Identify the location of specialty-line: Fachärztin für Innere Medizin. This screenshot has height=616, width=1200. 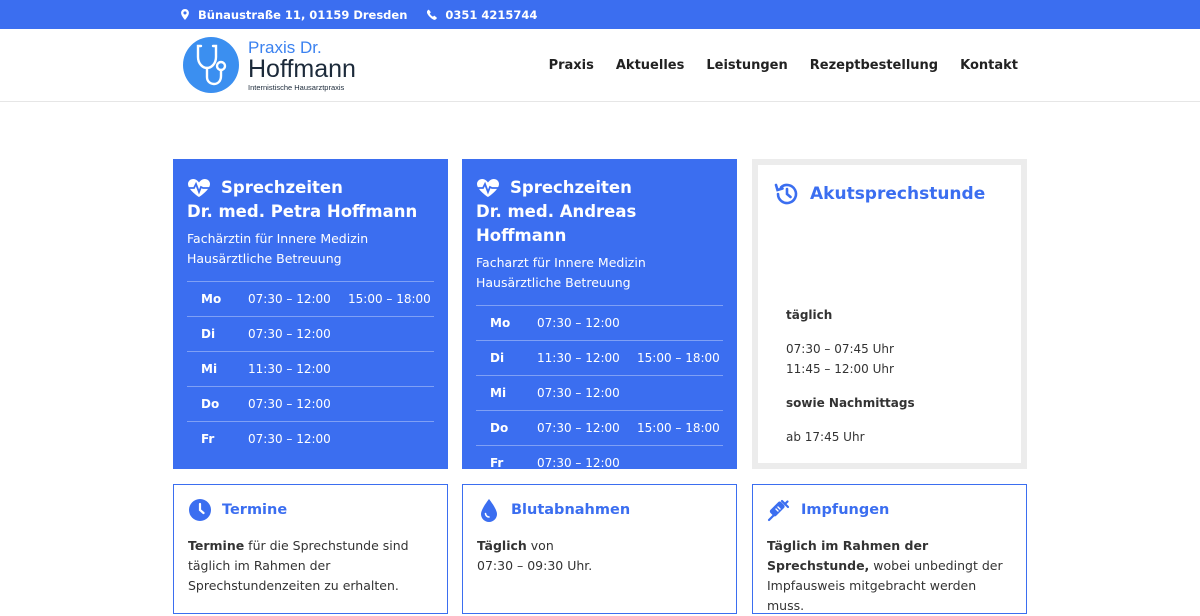
(278, 238).